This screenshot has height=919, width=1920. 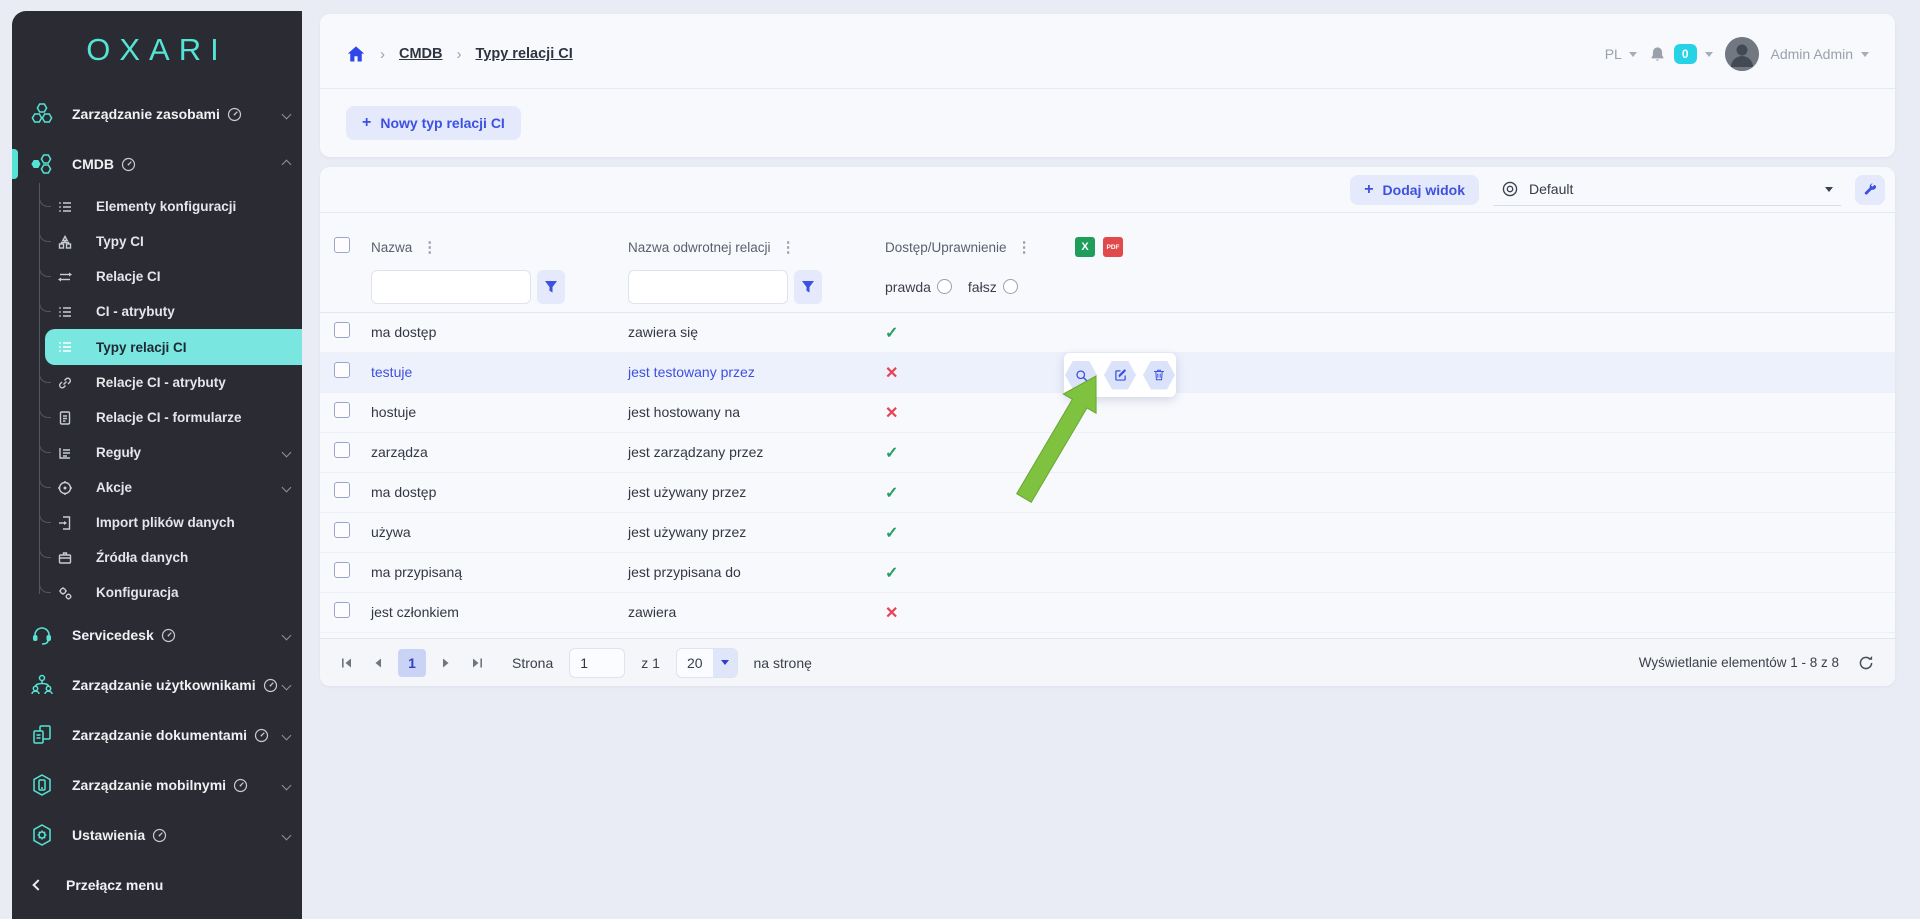 What do you see at coordinates (892, 413) in the screenshot?
I see `access-status-icon: ✕` at bounding box center [892, 413].